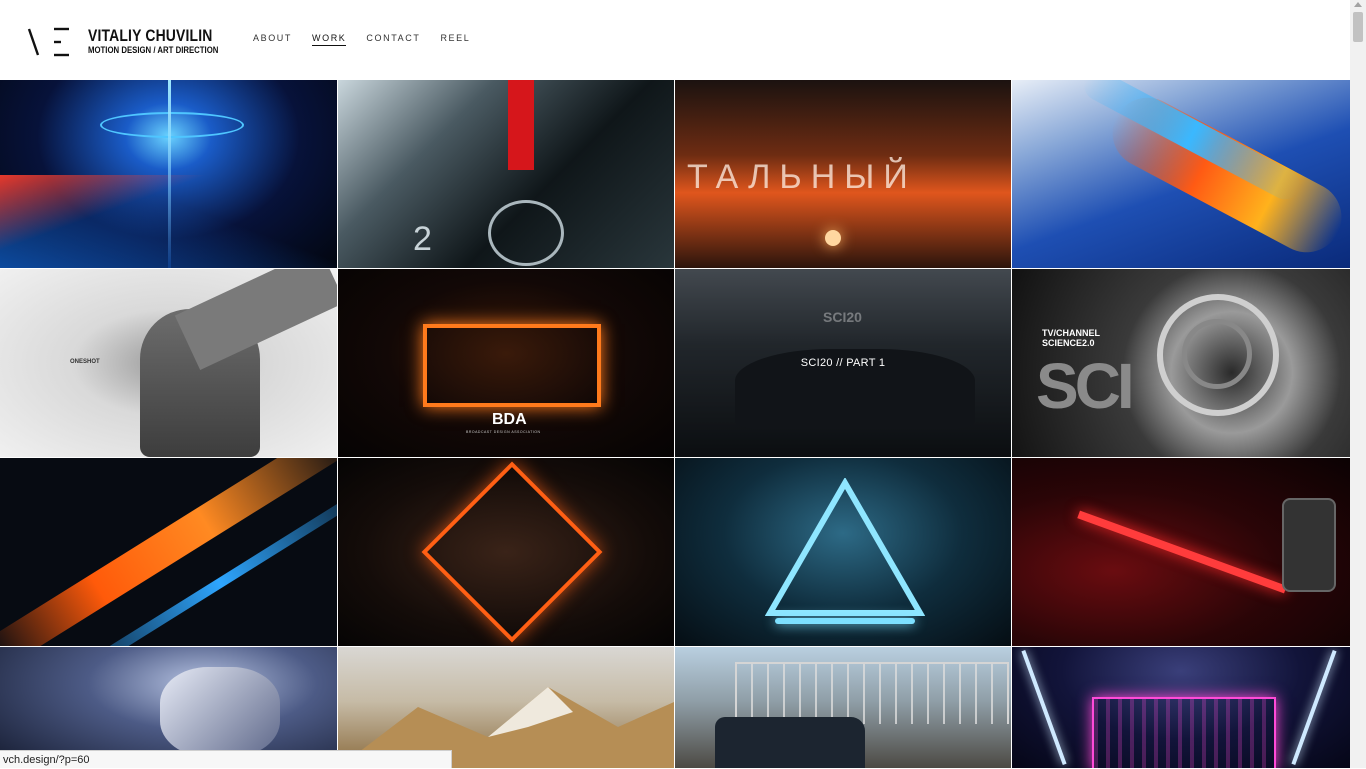 This screenshot has width=1366, height=769. I want to click on tile-bda-subtitle: BROADCAST DESIGN ASSOCIATION, so click(503, 432).